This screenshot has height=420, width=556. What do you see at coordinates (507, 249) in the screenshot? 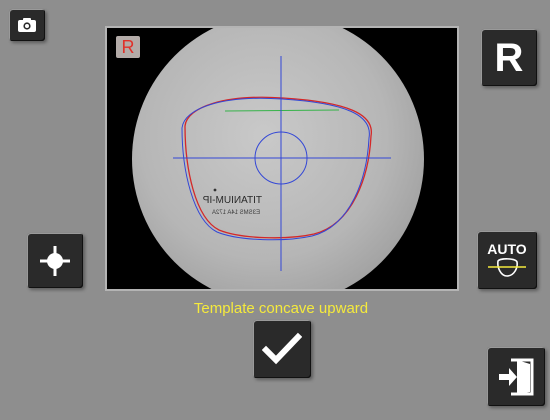
I see `auto-label: AUTO` at bounding box center [507, 249].